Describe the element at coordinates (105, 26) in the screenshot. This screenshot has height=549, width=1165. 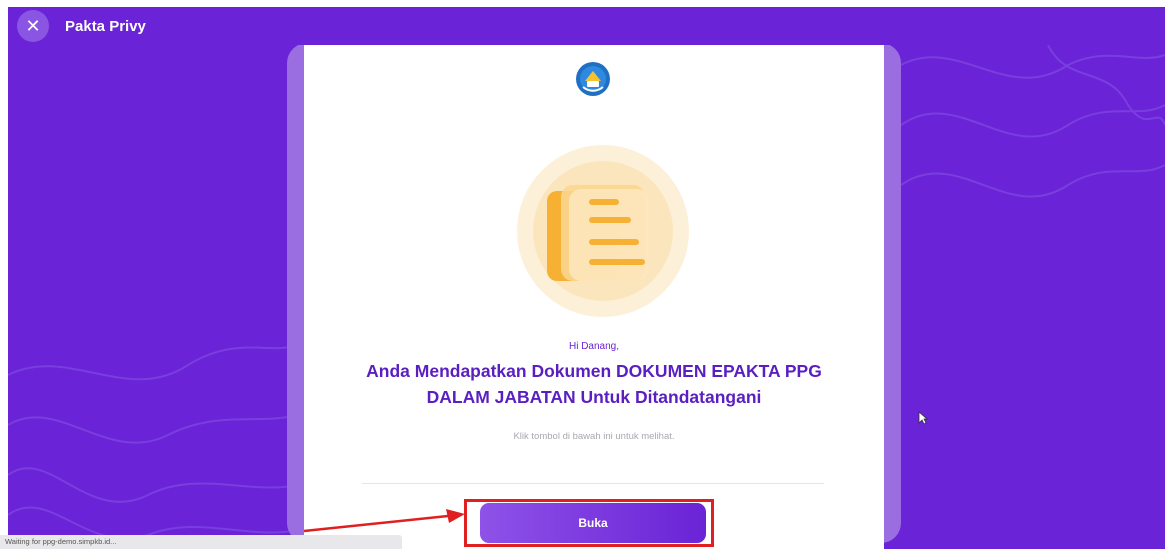
I see `app-title: Pakta Privy` at that location.